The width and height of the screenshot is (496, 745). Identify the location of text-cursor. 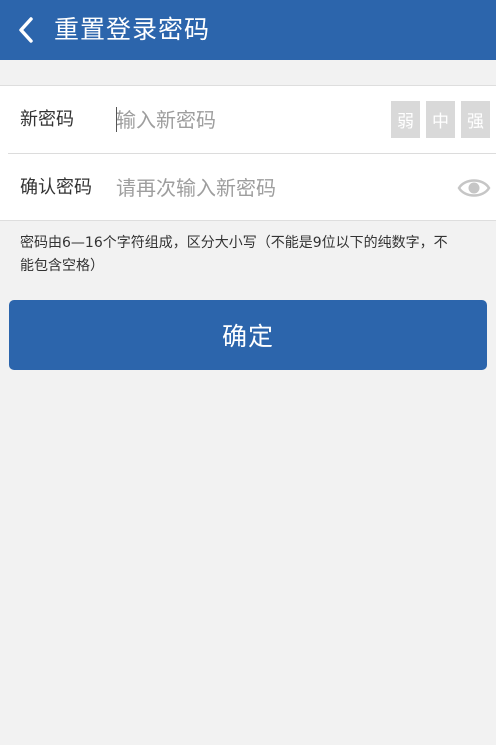
(116, 119).